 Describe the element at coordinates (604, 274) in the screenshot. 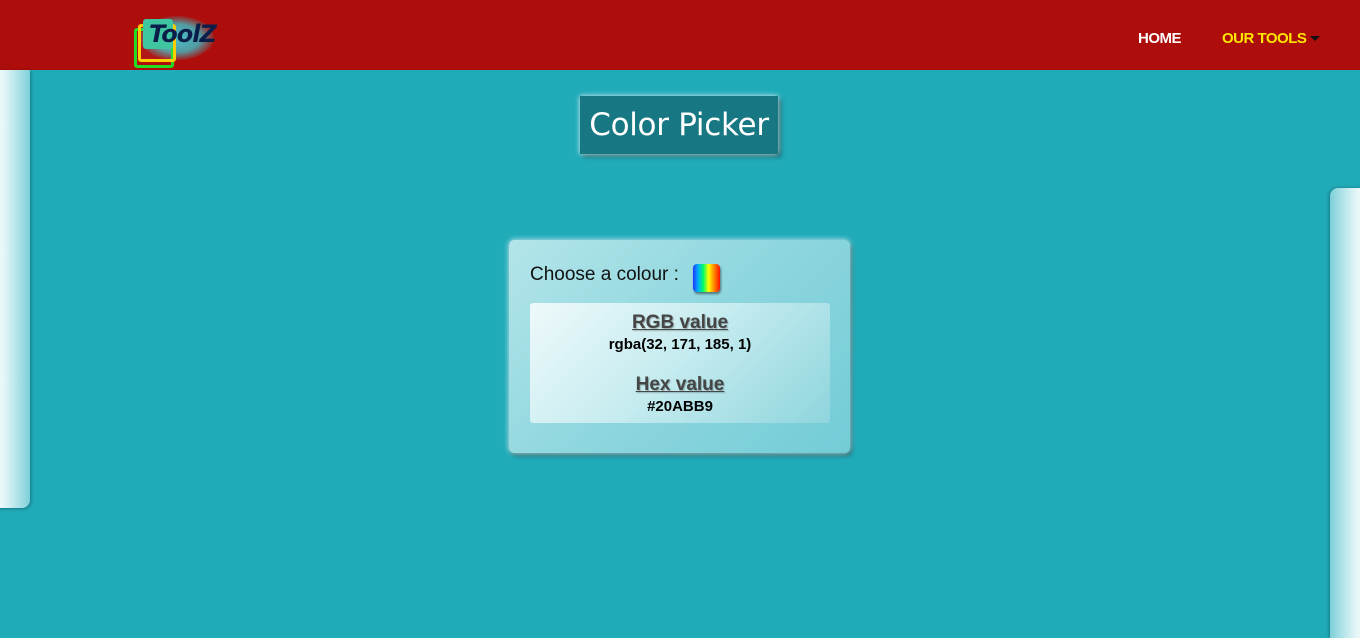

I see `choose-colour-label: Choose a colour :` at that location.